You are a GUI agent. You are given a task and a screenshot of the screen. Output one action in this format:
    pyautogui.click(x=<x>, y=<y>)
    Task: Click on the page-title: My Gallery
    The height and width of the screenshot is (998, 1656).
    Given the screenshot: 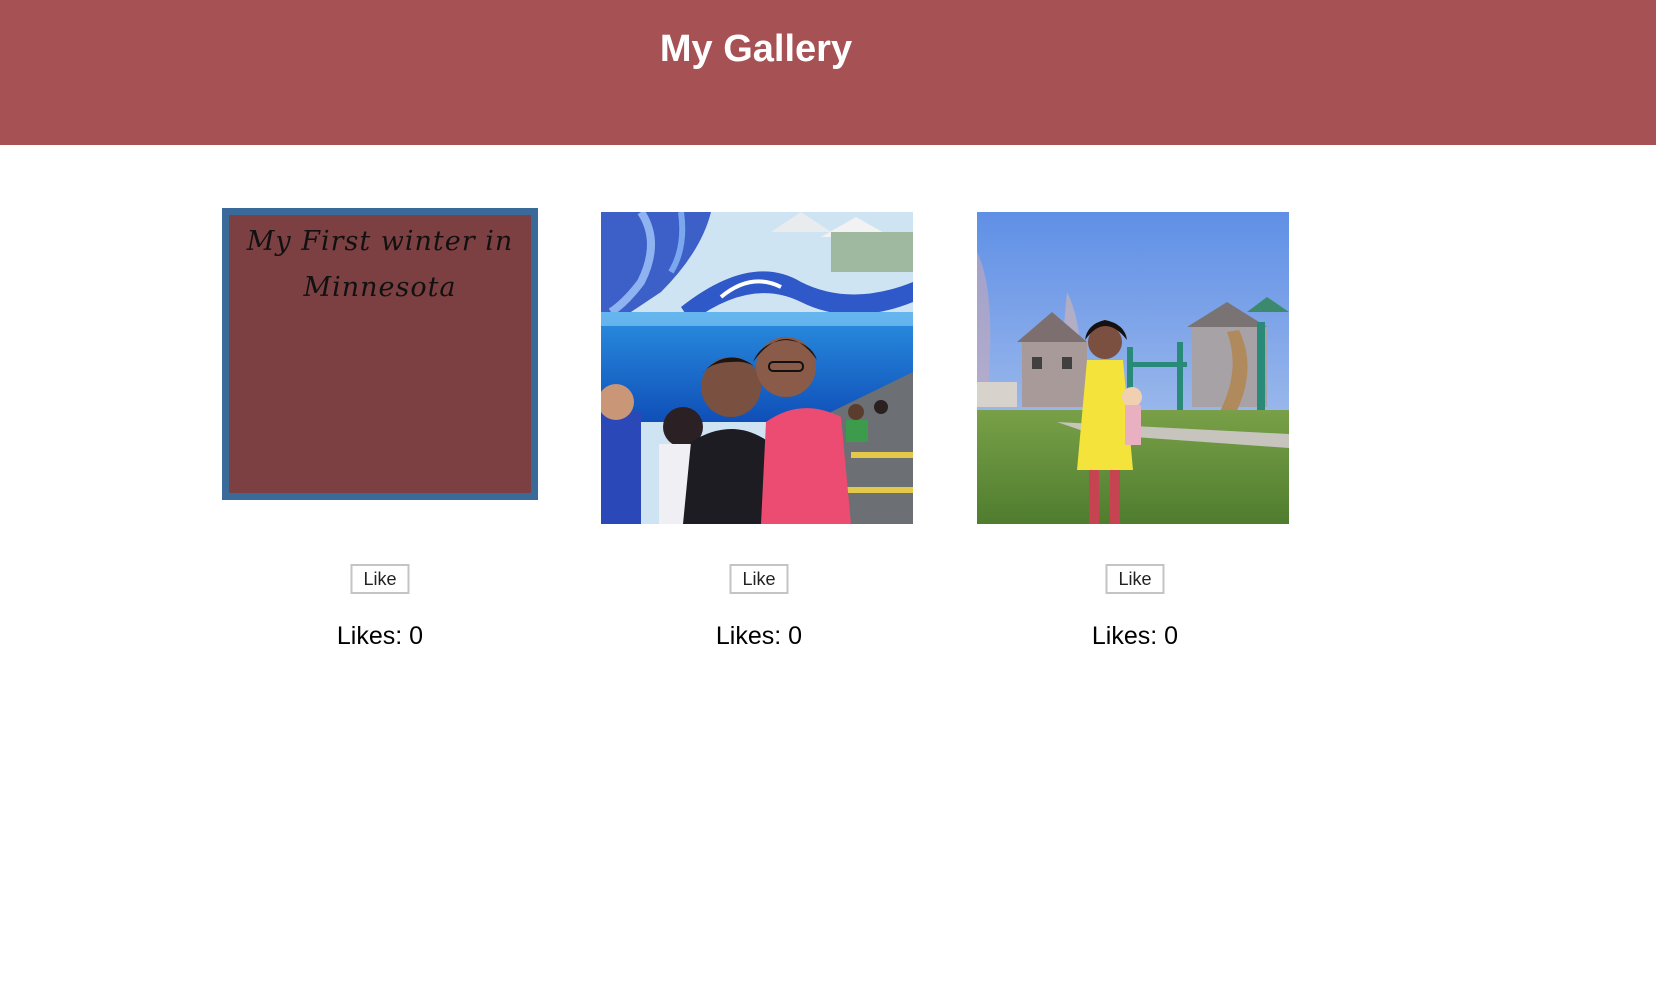 What is the action you would take?
    pyautogui.click(x=756, y=49)
    